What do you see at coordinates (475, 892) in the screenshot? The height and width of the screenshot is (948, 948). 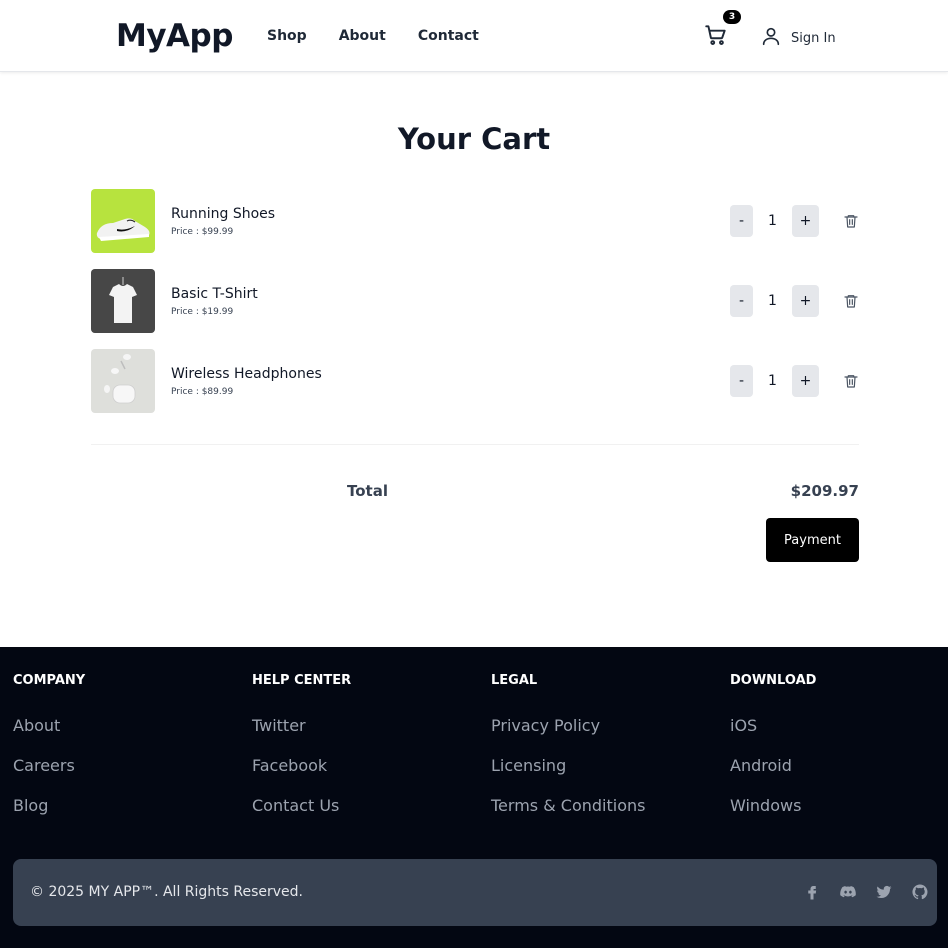 I see `footer-bottom-bar: © 2025 MY APP™. All Rights Reserved.` at bounding box center [475, 892].